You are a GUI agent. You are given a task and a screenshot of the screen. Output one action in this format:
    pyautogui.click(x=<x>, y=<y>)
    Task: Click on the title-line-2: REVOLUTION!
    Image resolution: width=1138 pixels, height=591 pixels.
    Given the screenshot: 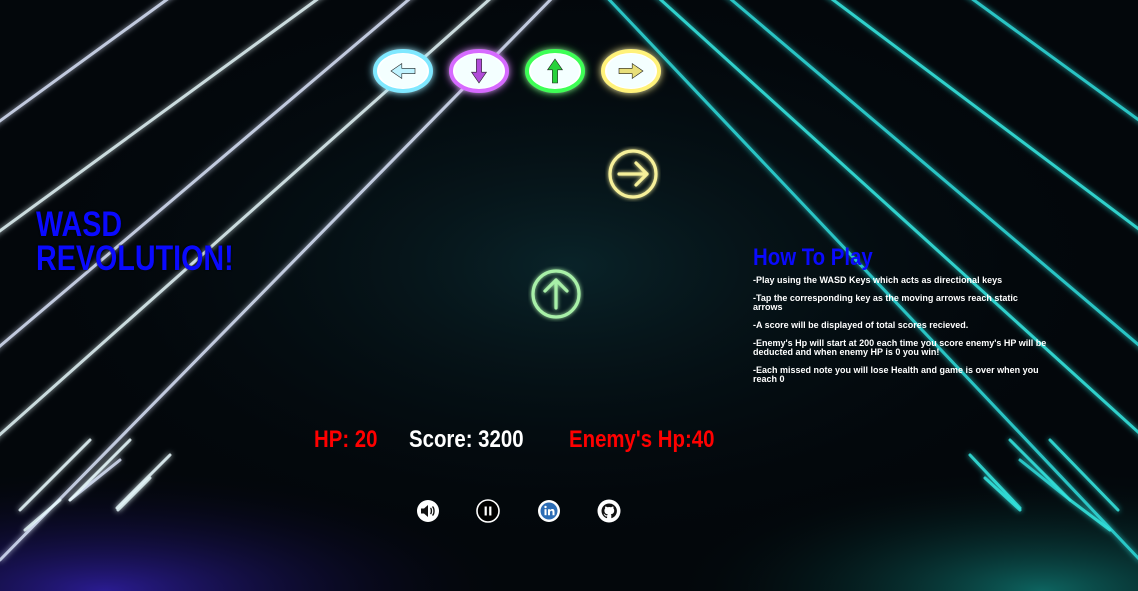 What is the action you would take?
    pyautogui.click(x=135, y=258)
    